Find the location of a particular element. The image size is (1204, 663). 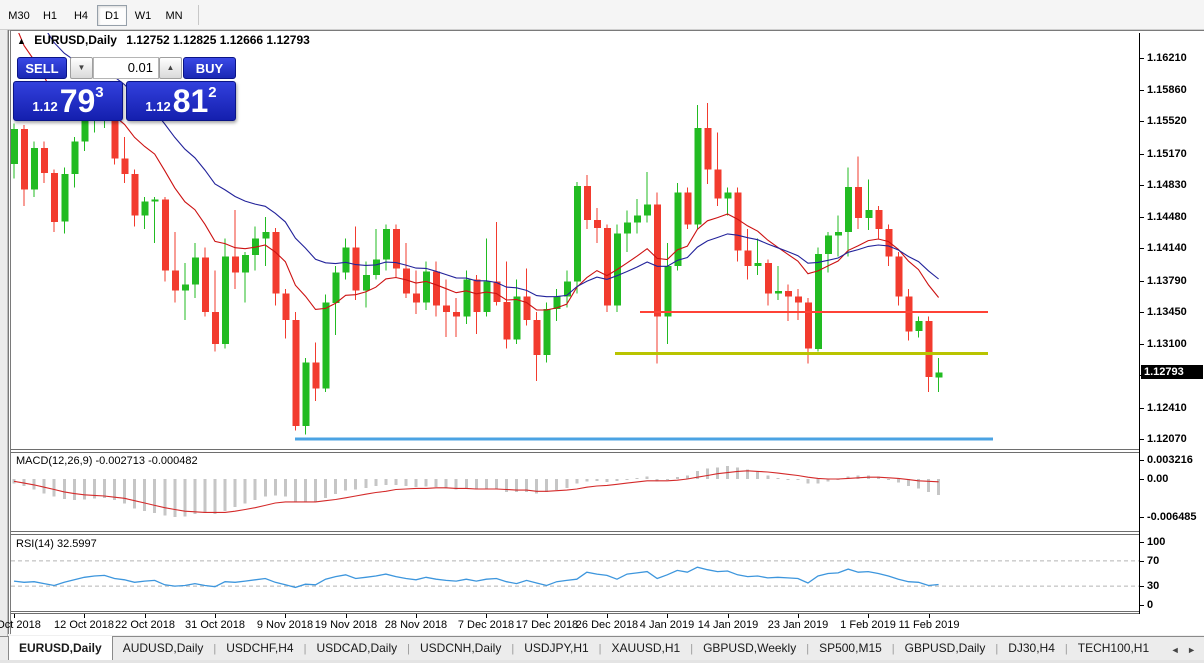

price-axis-label: 1.14140 is located at coordinates (1167, 248).